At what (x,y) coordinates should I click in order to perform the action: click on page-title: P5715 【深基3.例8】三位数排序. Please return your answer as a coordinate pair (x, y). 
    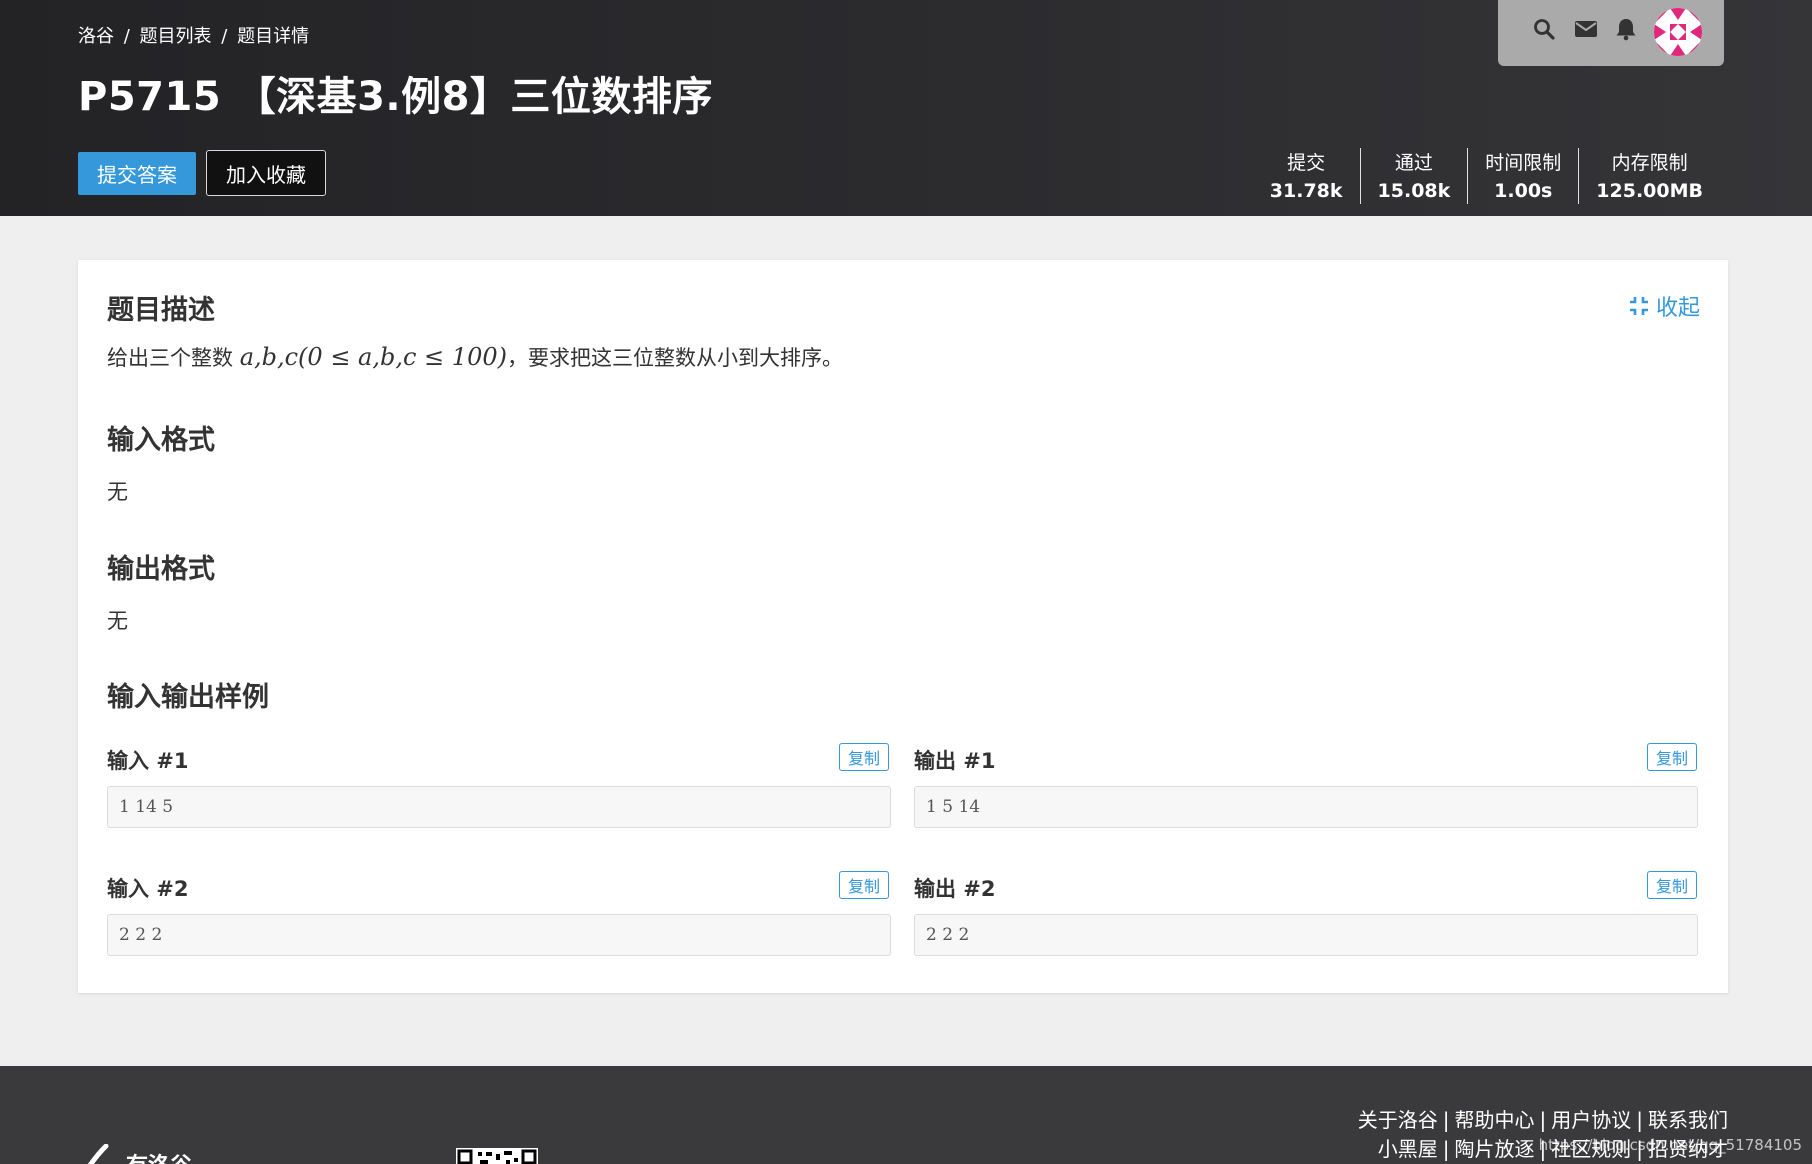
    Looking at the image, I should click on (395, 97).